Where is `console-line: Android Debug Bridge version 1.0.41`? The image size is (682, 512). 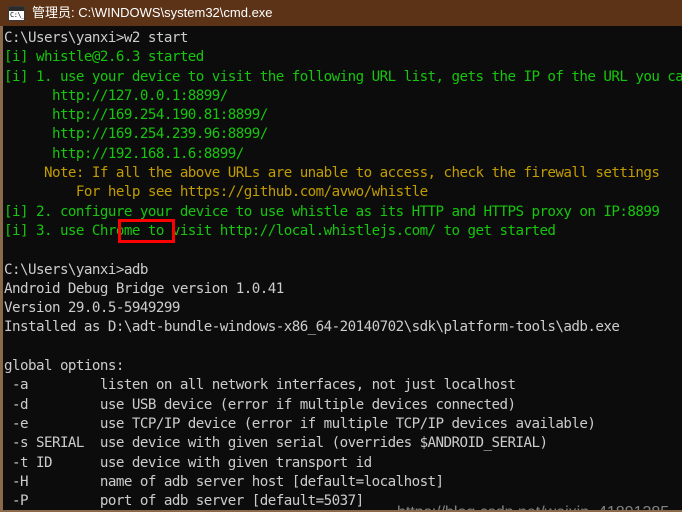 console-line: Android Debug Bridge version 1.0.41 is located at coordinates (144, 288).